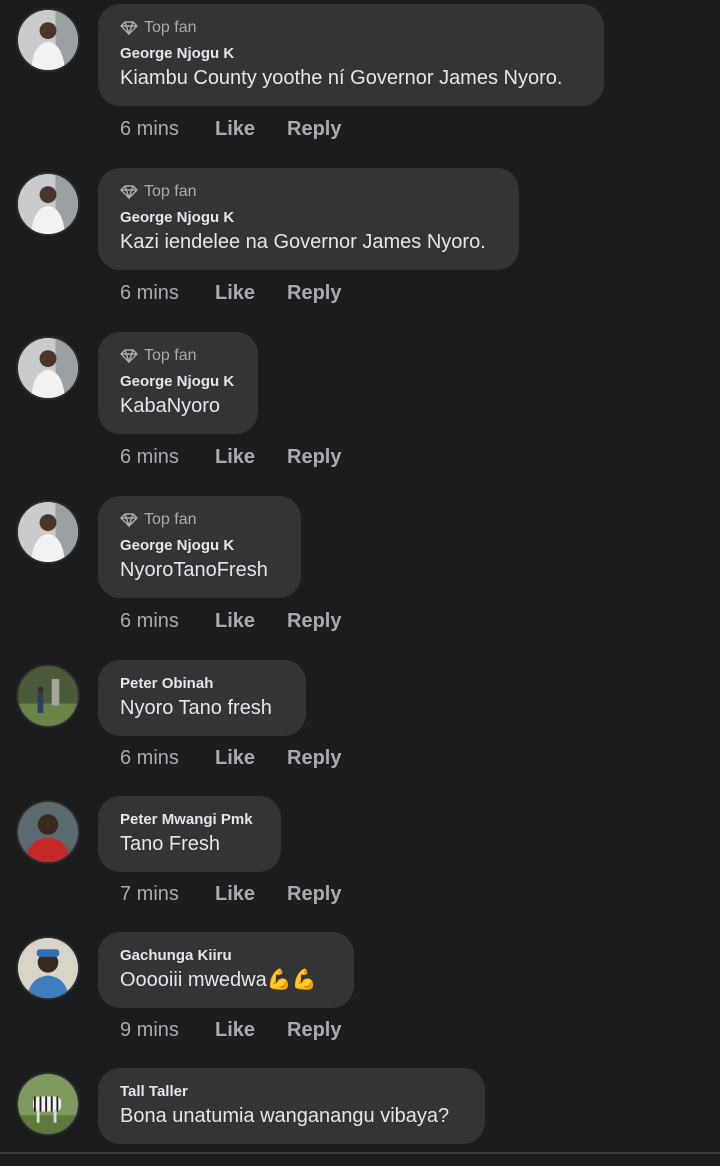  I want to click on comment-bubble: Gachunga Kiiru Ooooiii mwedwa💪💪, so click(226, 970).